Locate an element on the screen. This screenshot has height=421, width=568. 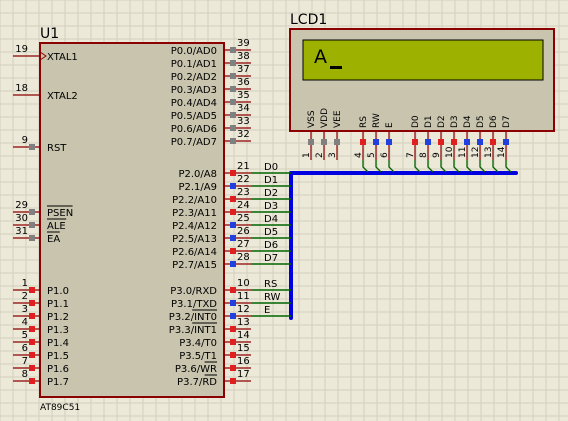
pin-number: 24 is located at coordinates (243, 205).